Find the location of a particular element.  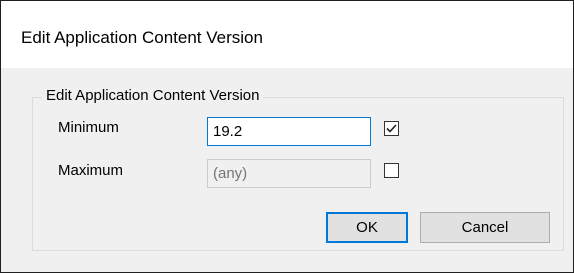

checkmark-icon is located at coordinates (391, 128).